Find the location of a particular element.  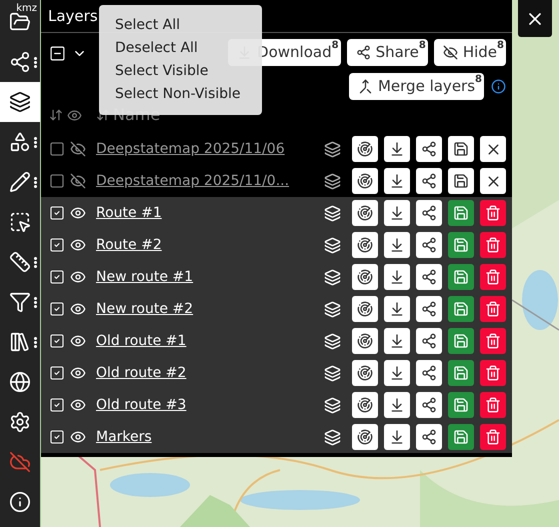

pencil-icon is located at coordinates (20, 182).